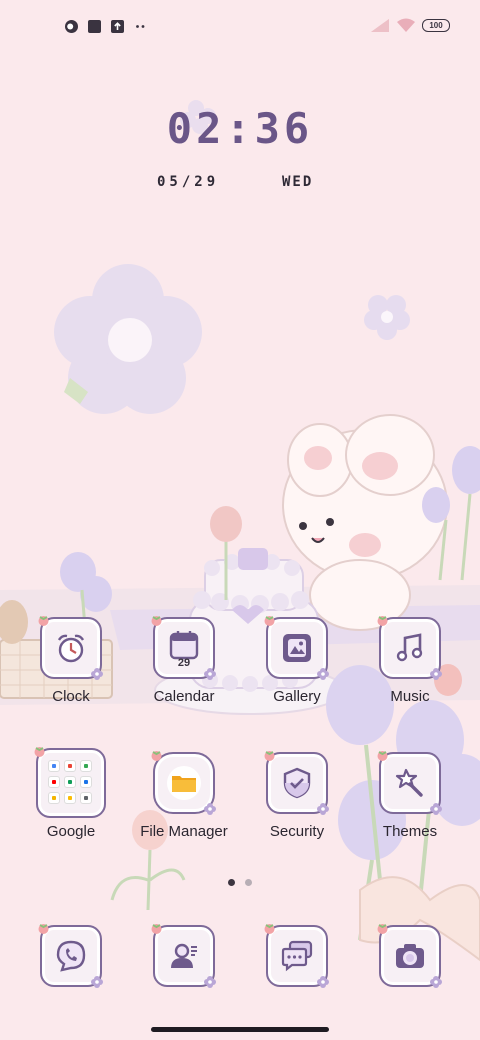  I want to click on app-clock-tile, so click(70, 648).